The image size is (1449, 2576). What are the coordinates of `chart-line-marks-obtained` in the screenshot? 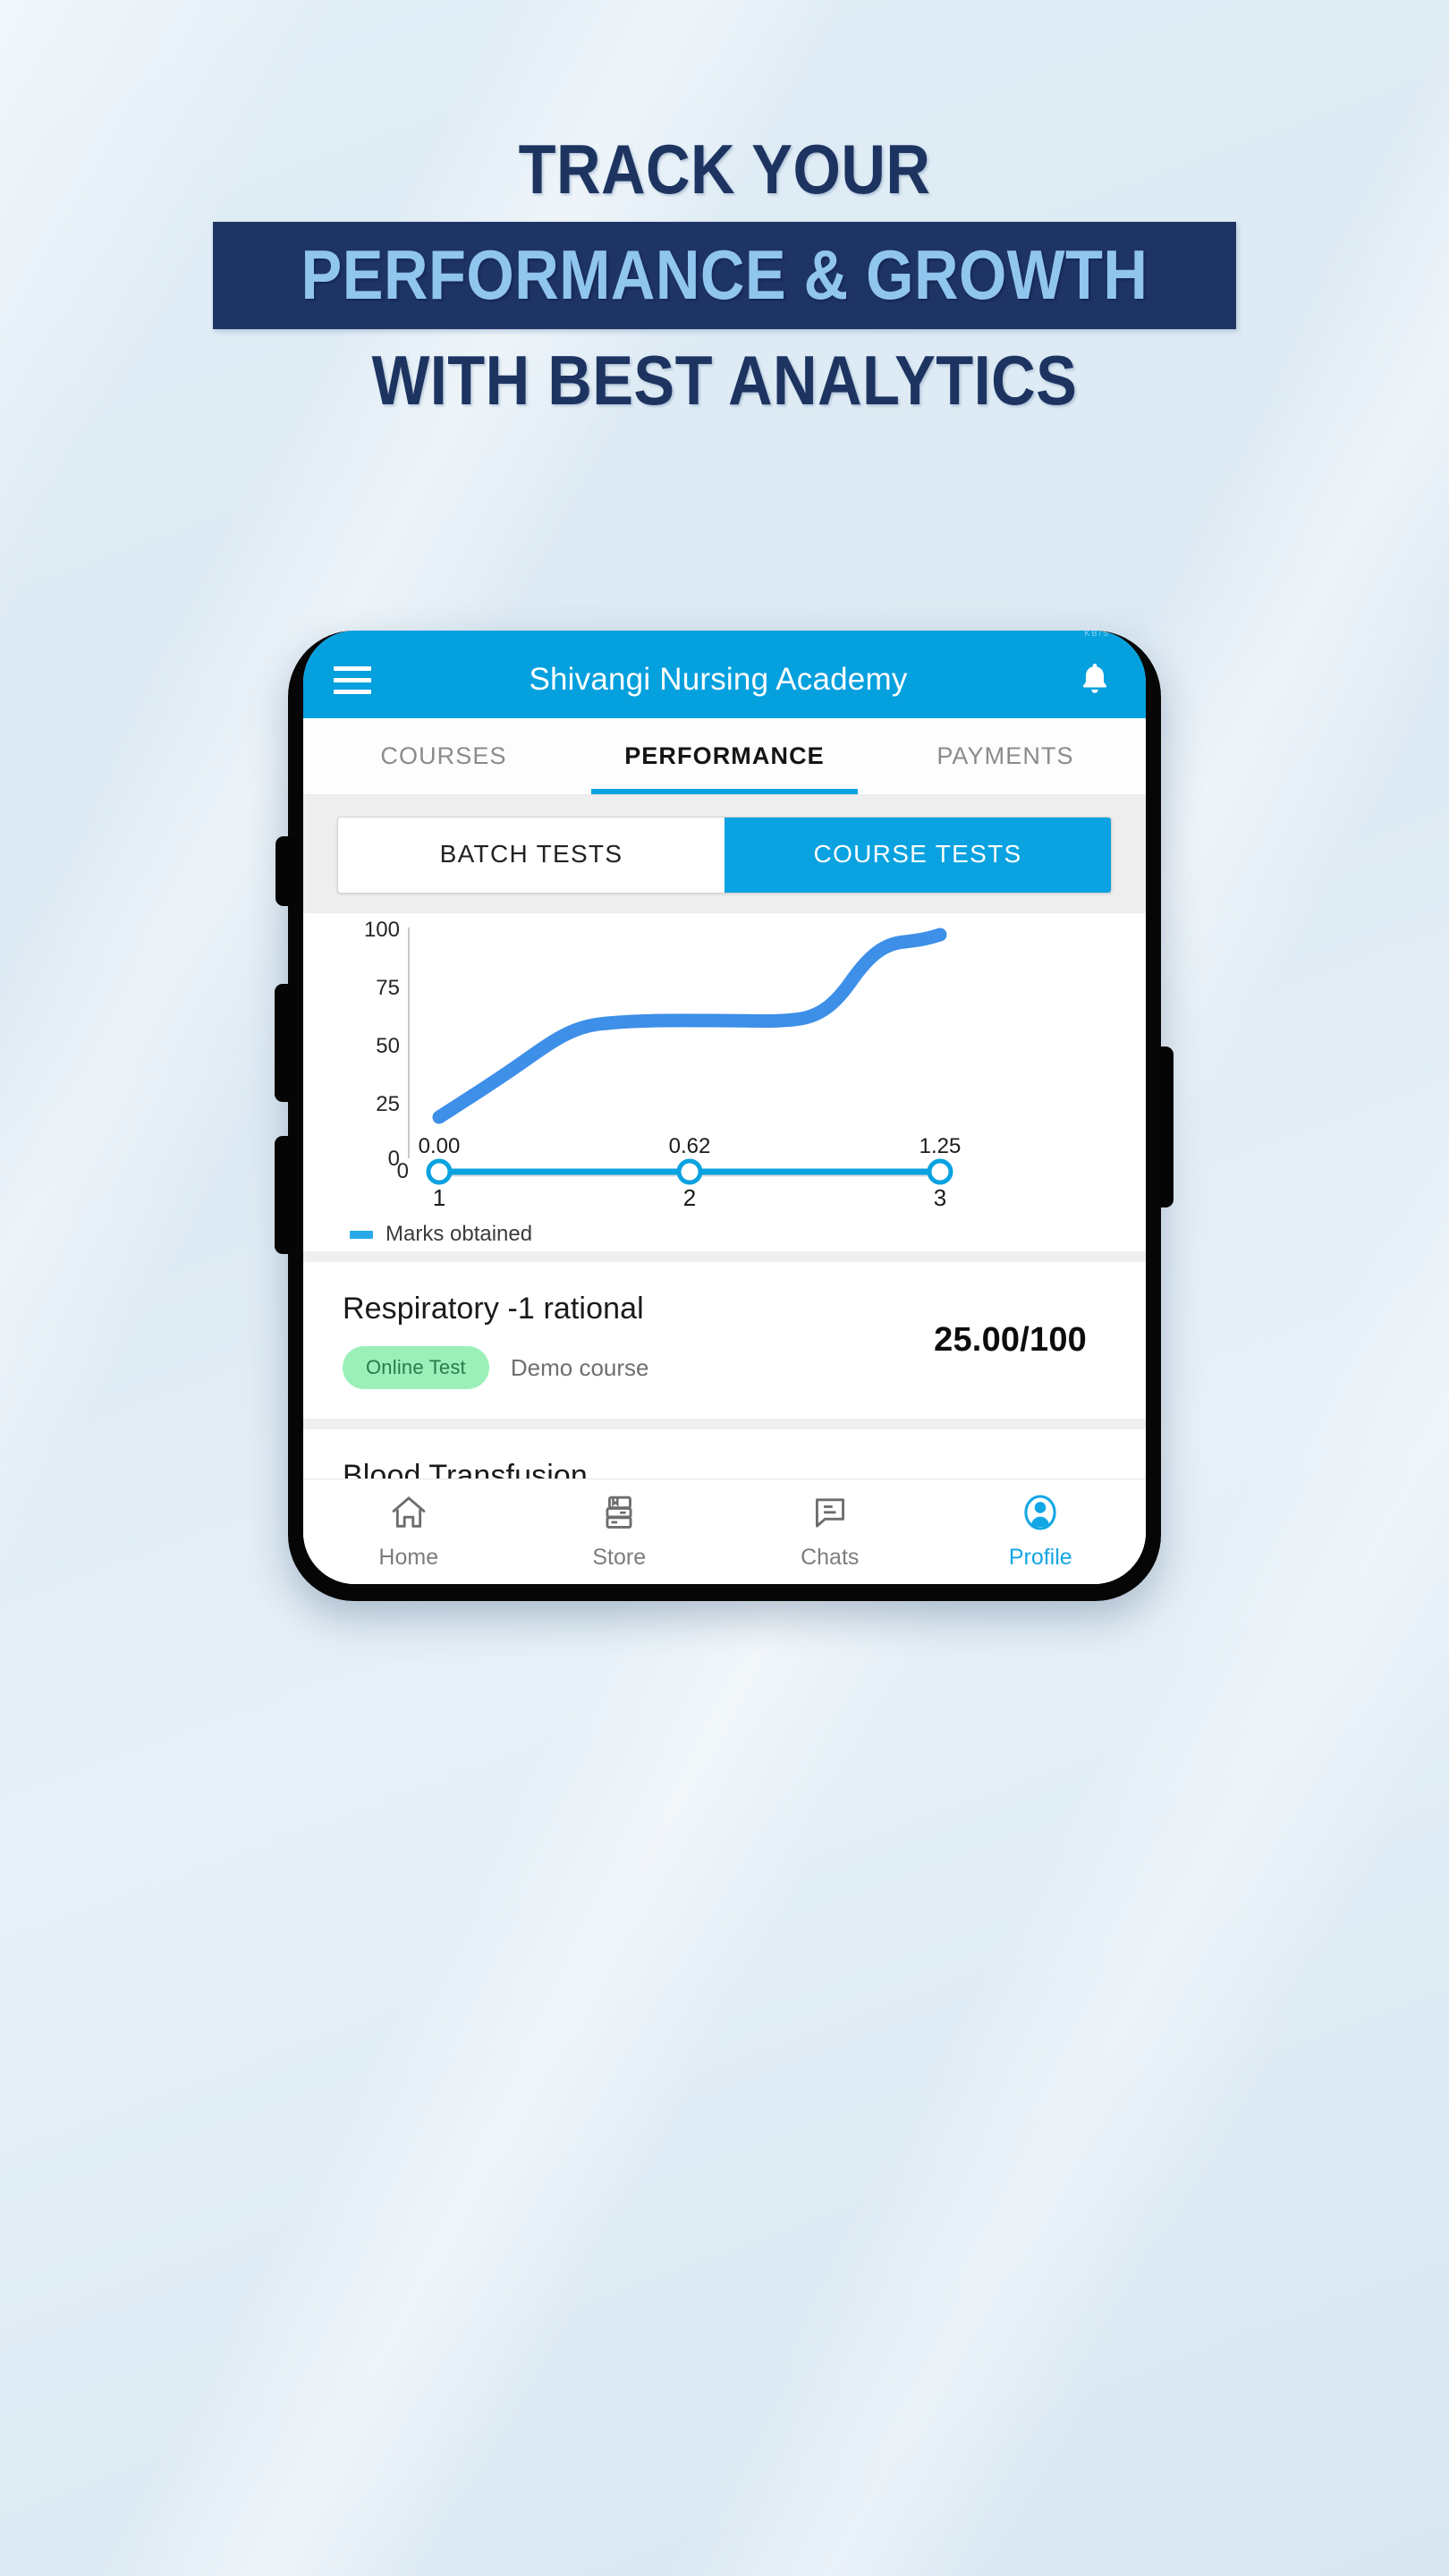 It's located at (689, 1026).